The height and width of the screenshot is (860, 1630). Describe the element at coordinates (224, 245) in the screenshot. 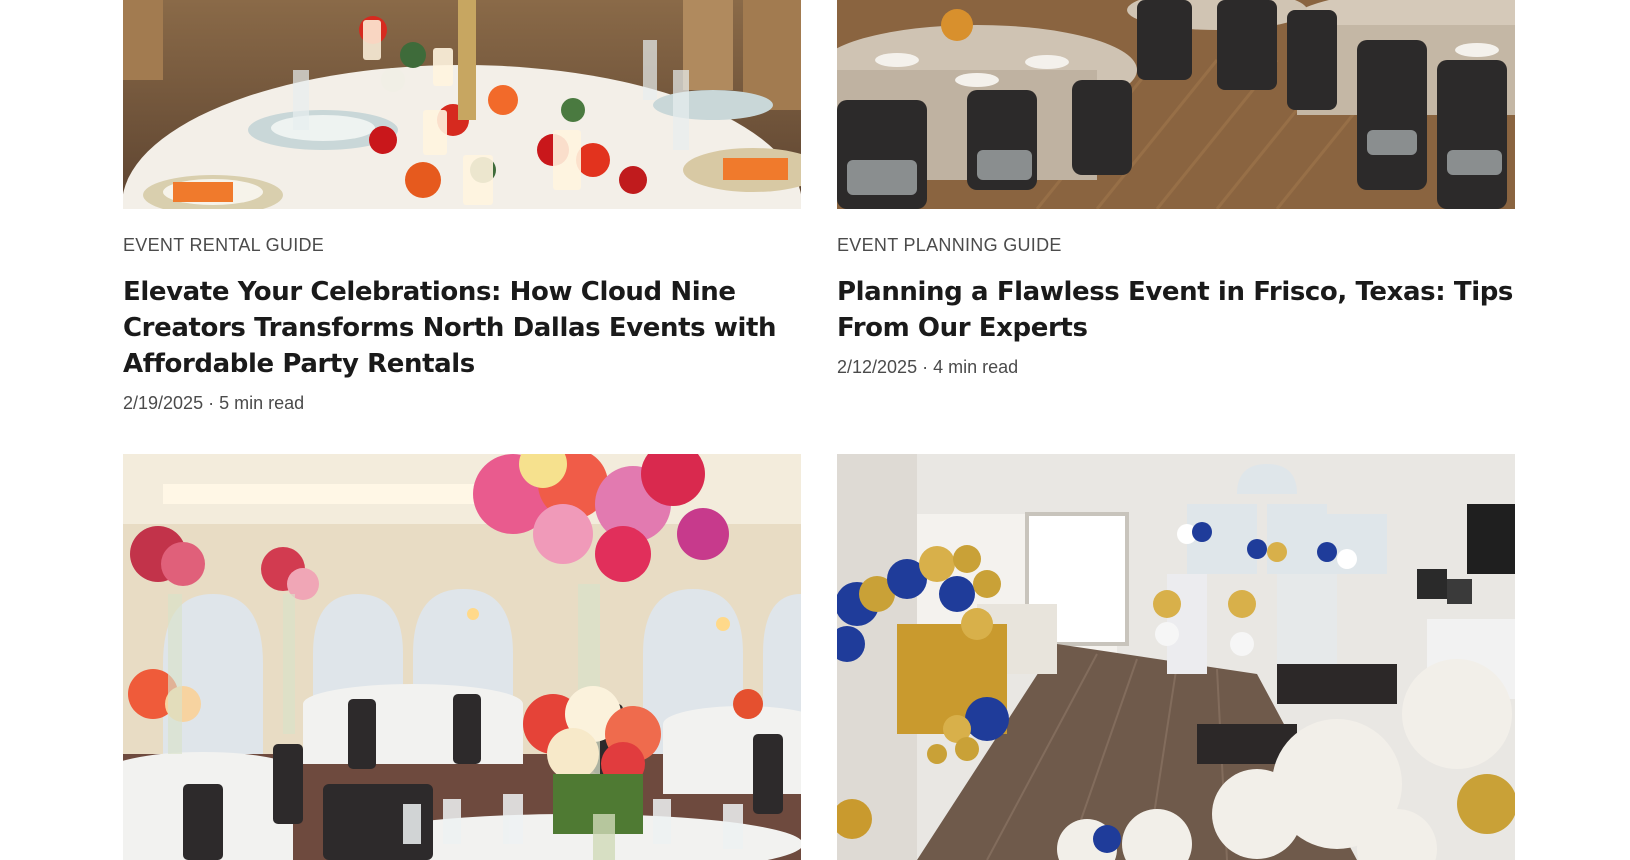

I see `post-category: EVENT RENTAL GUIDE` at that location.